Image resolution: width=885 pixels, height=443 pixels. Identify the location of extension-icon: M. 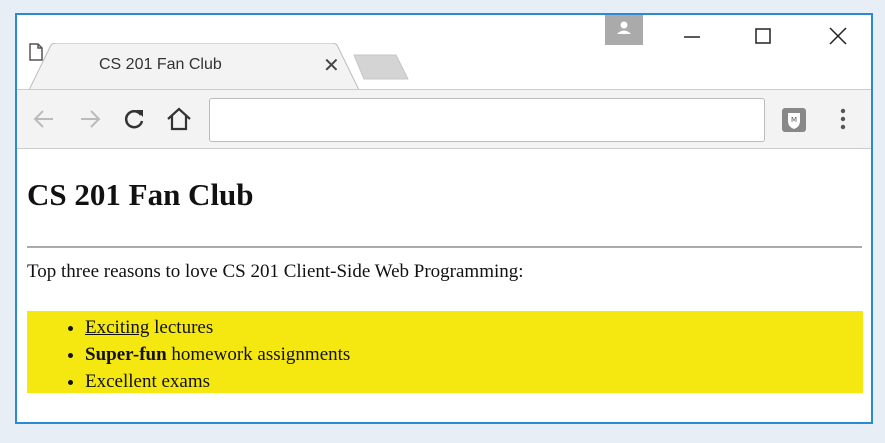
(794, 120).